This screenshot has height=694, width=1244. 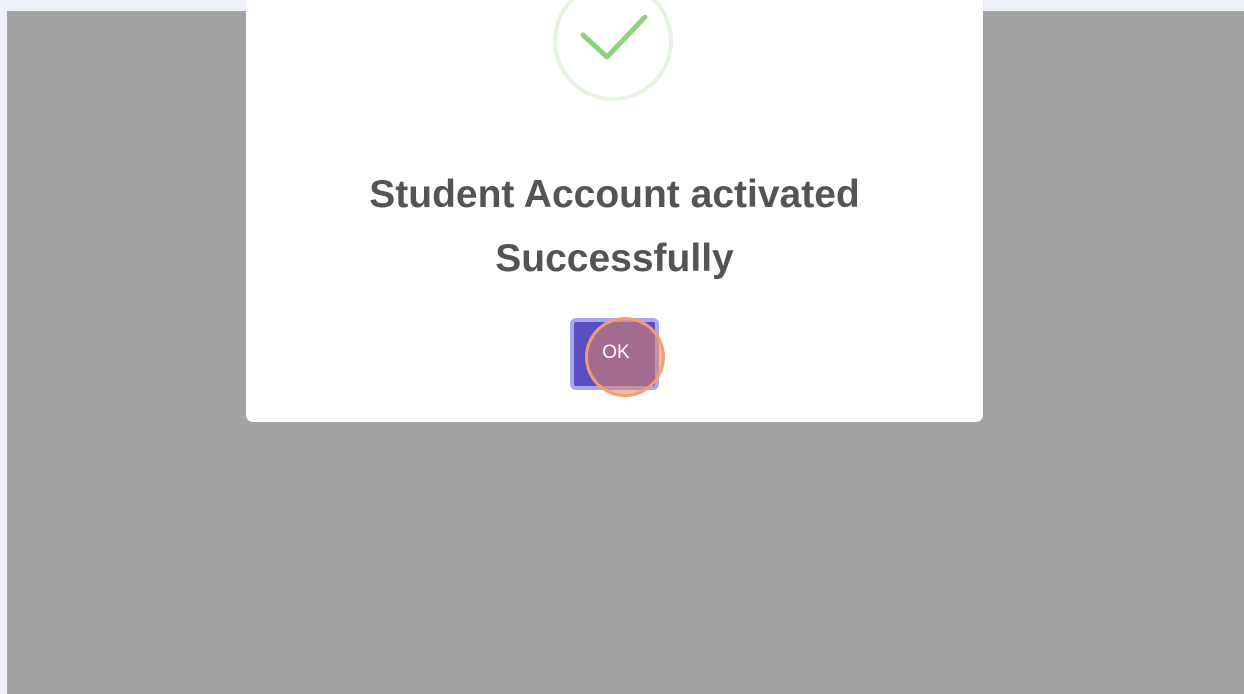 I want to click on dialog-message: Student Account activated Successfully, so click(x=614, y=227).